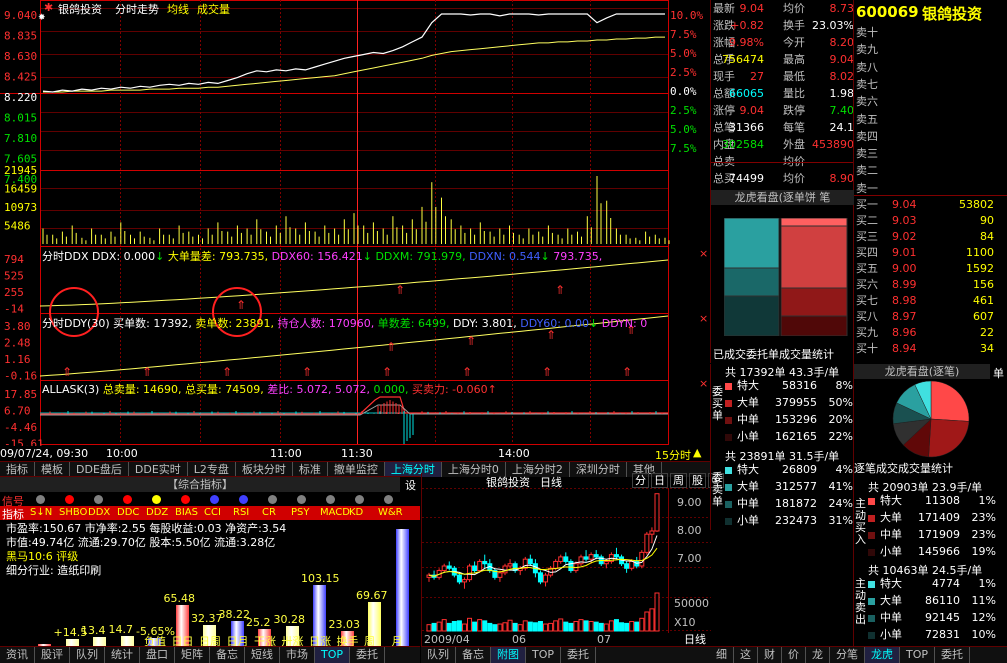 The image size is (1007, 663). I want to click on dragon-tick-title: 龙虎看盘(逐笔), so click(922, 371).